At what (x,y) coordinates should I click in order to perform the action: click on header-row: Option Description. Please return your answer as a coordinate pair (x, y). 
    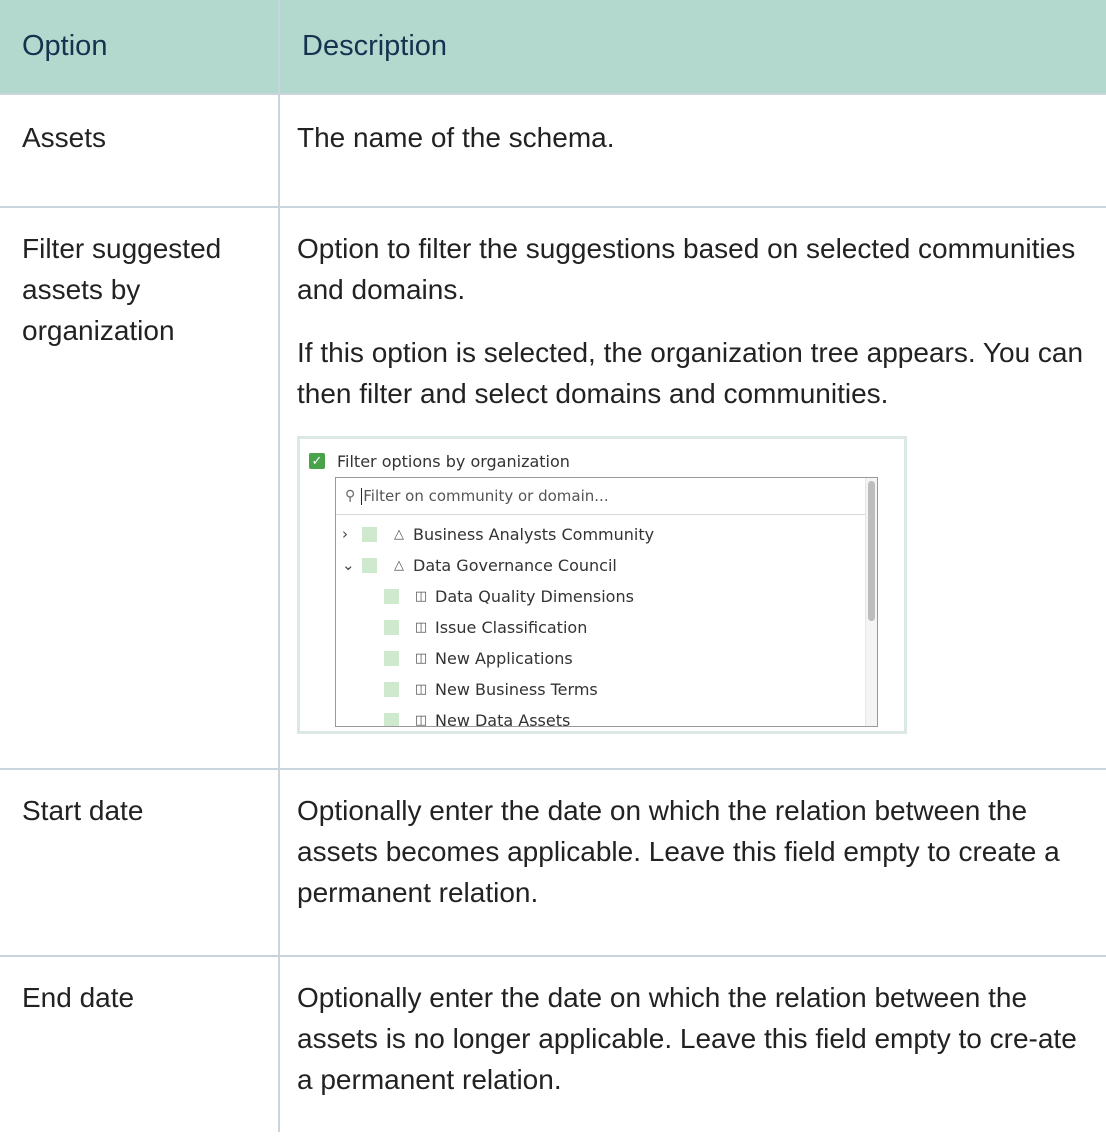
    Looking at the image, I should click on (553, 47).